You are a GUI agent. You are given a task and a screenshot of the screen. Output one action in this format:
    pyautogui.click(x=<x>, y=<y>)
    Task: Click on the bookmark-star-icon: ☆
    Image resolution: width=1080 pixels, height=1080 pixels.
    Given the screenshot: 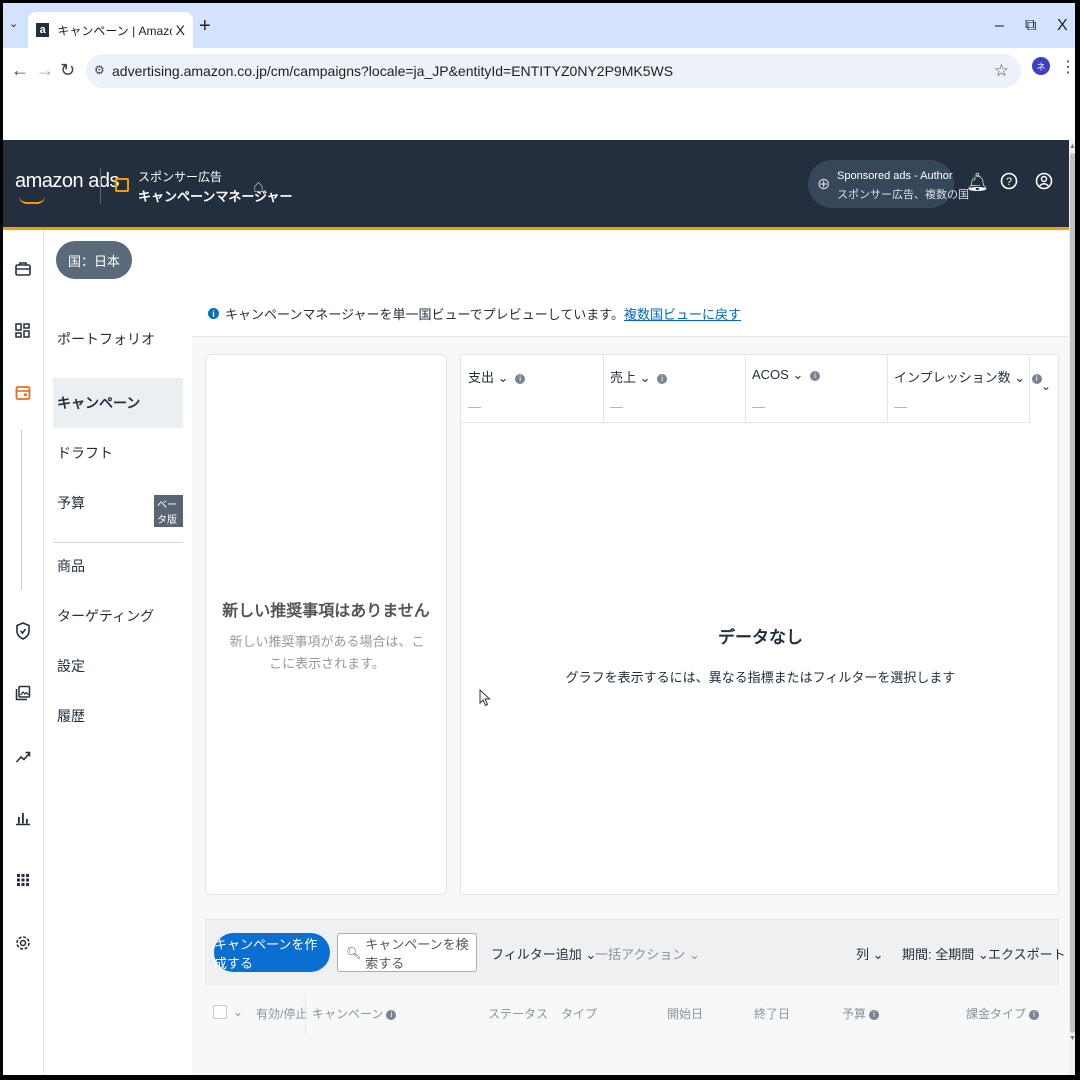 What is the action you would take?
    pyautogui.click(x=1001, y=71)
    